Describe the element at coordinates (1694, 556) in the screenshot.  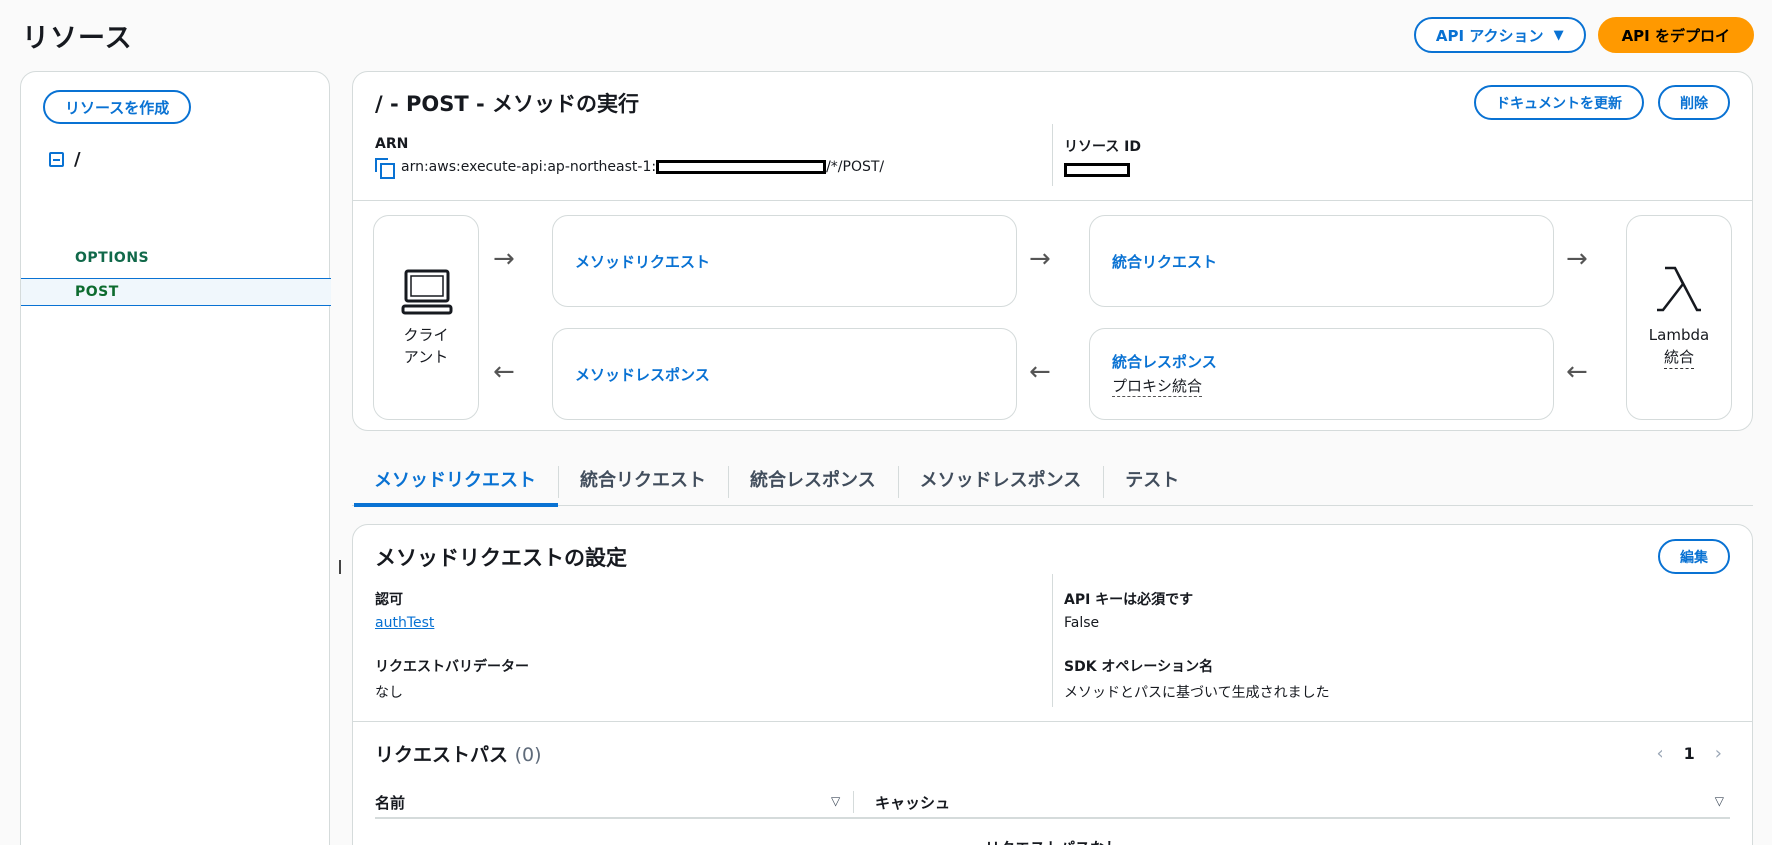
I see `edit-button: 編集` at that location.